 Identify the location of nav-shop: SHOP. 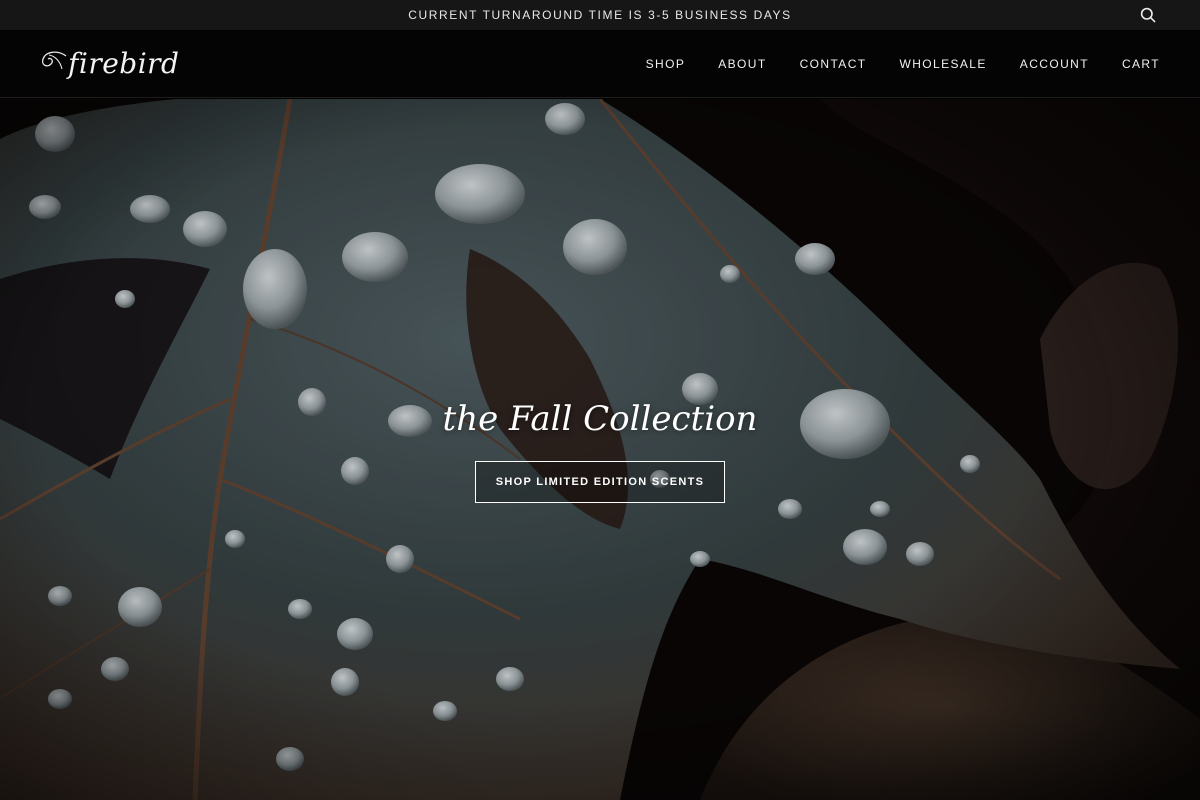
(666, 64).